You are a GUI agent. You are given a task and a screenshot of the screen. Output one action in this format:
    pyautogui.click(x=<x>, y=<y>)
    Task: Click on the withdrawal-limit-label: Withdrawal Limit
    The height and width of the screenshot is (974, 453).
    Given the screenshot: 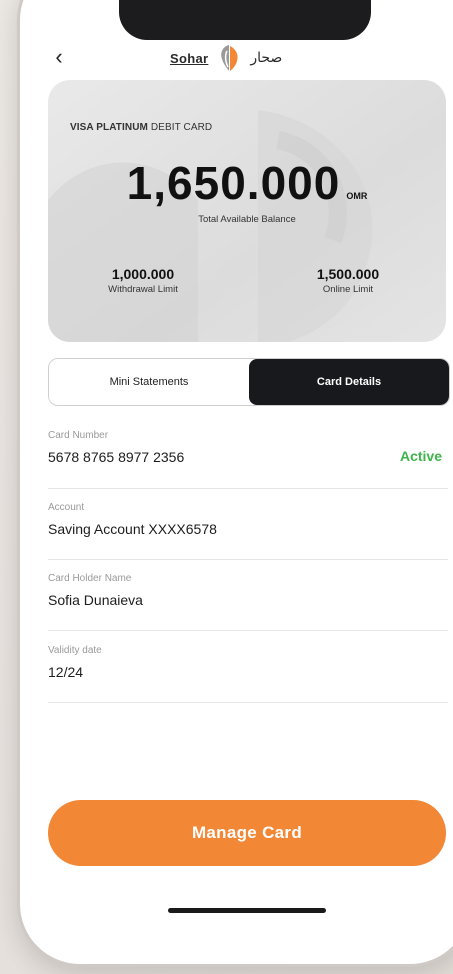 What is the action you would take?
    pyautogui.click(x=143, y=289)
    